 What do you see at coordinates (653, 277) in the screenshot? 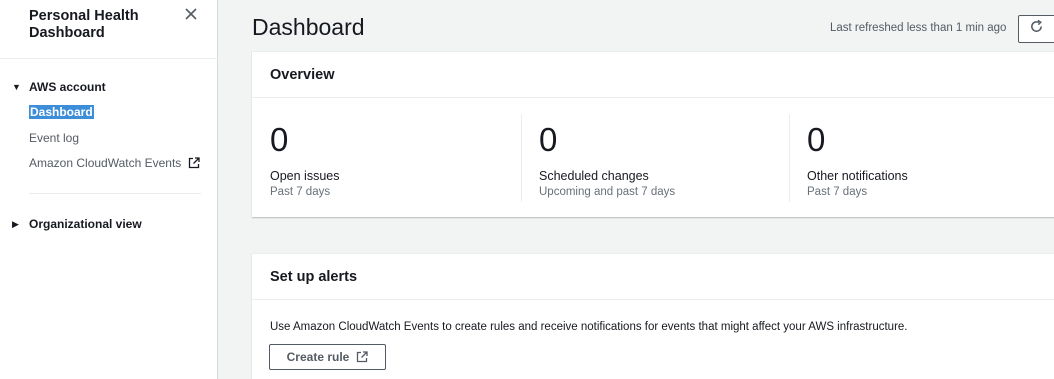
I see `alerts-title: Set up alerts` at bounding box center [653, 277].